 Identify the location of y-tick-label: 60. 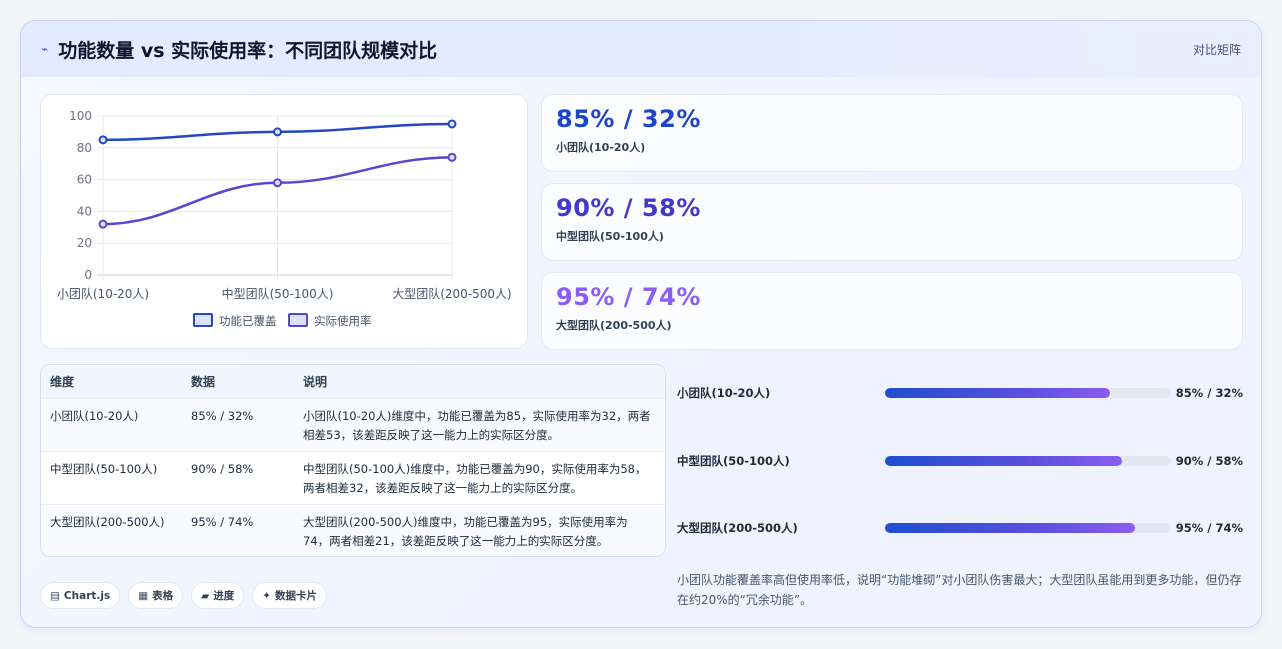
(84, 180).